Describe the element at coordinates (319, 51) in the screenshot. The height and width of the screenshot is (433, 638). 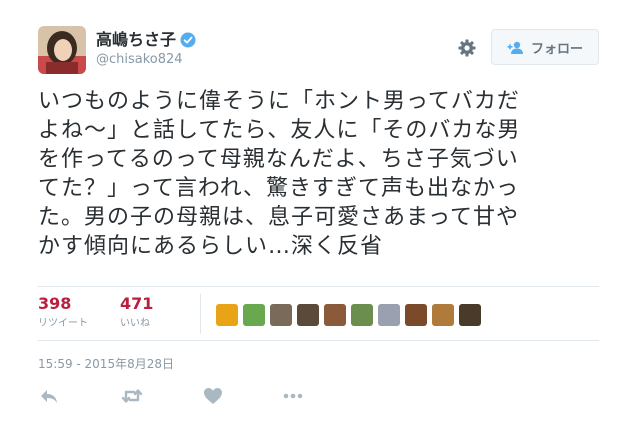
I see `tweet-header: 高嶋ちさ子 @chisako824 フォロー` at that location.